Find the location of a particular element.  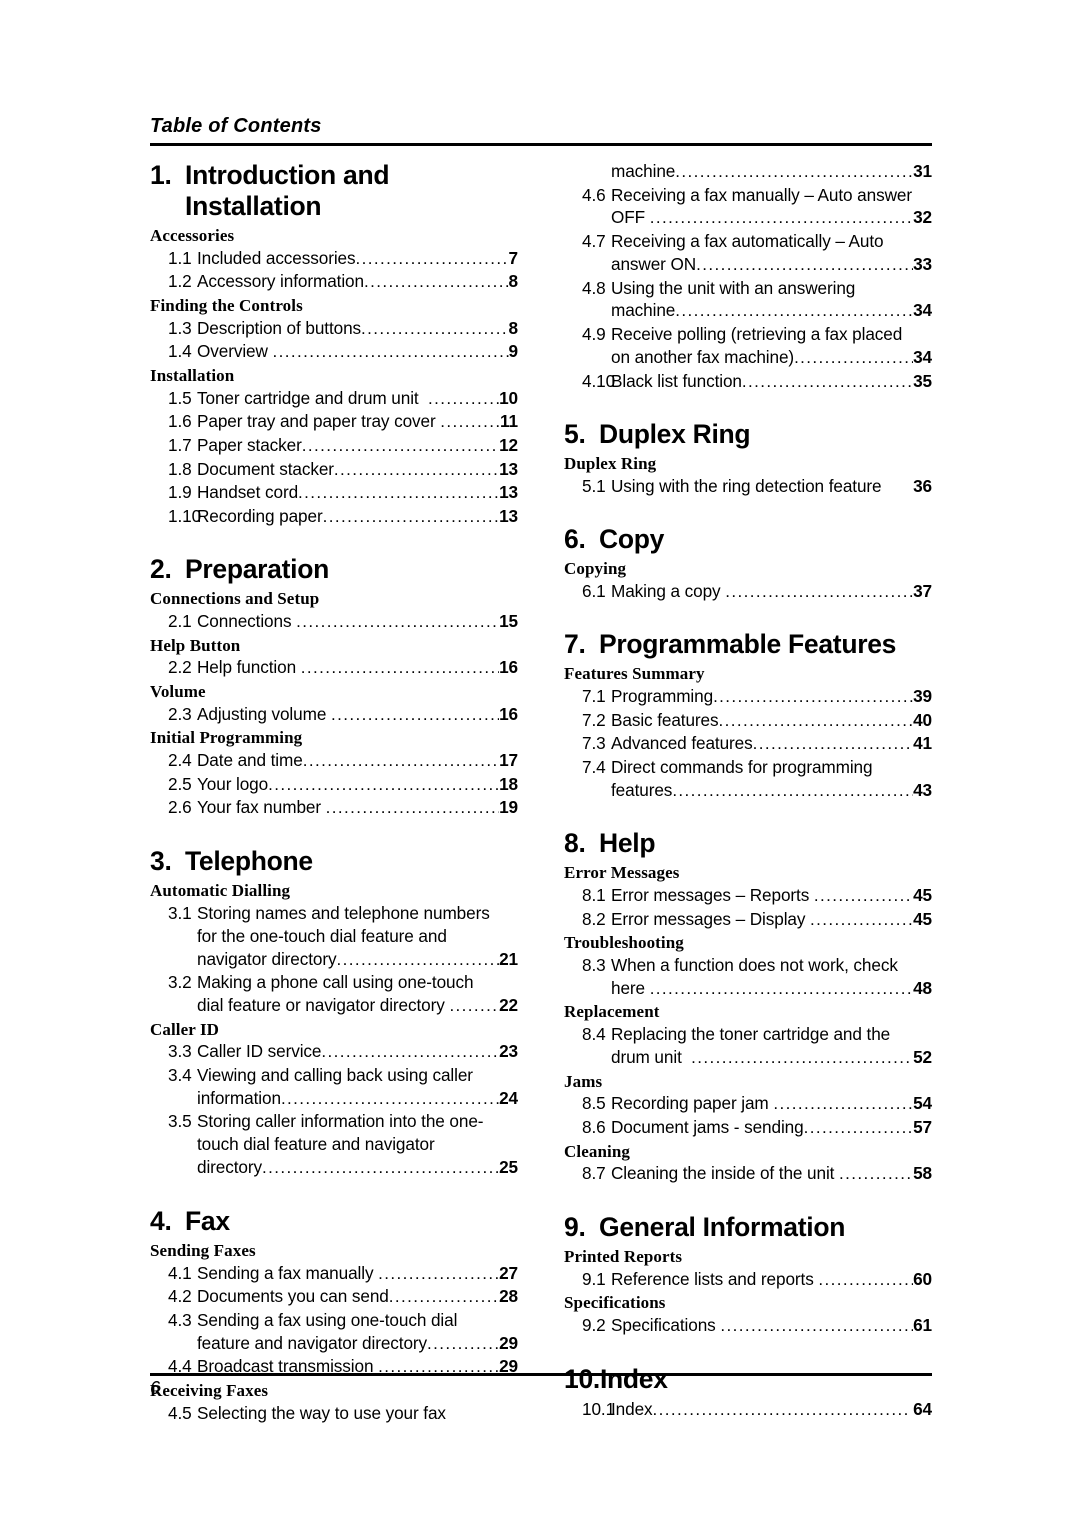

toc-group-heading: Automatic Dialling is located at coordinates (220, 890).